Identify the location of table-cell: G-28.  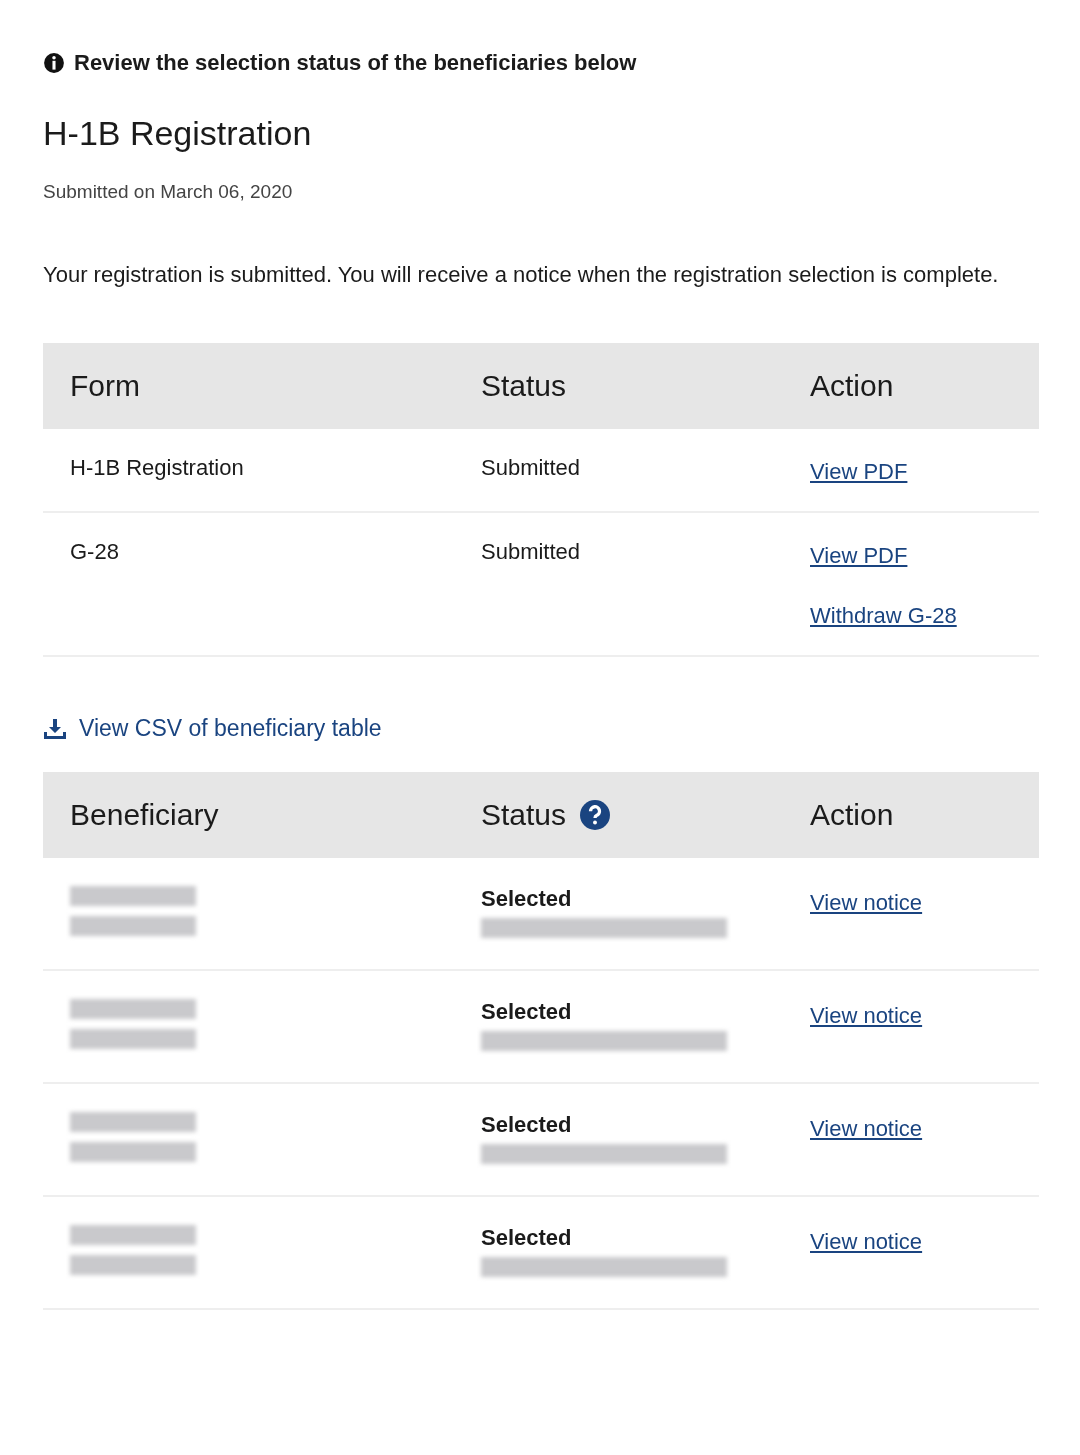
(94, 551).